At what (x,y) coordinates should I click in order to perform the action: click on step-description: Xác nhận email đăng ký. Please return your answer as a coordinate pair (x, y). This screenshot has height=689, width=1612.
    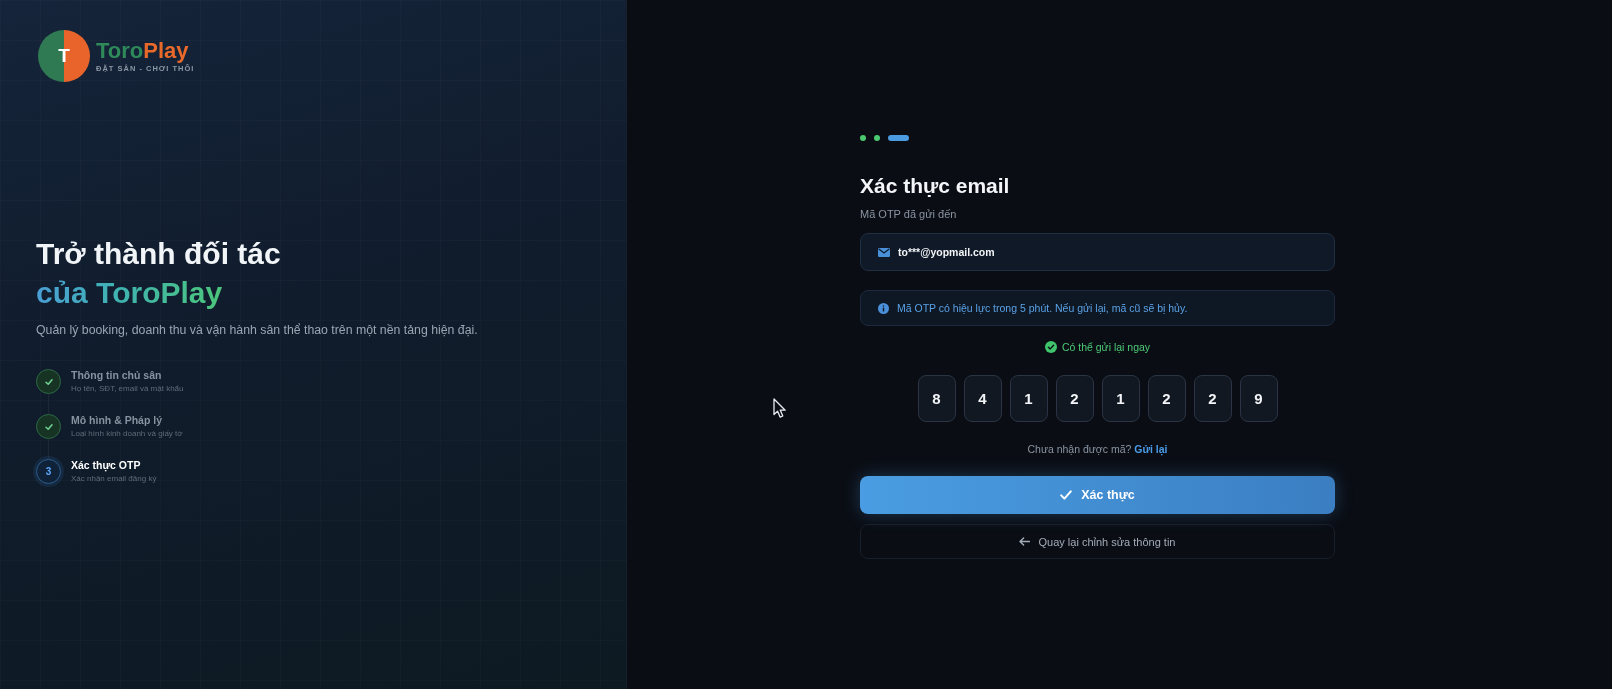
    Looking at the image, I should click on (114, 478).